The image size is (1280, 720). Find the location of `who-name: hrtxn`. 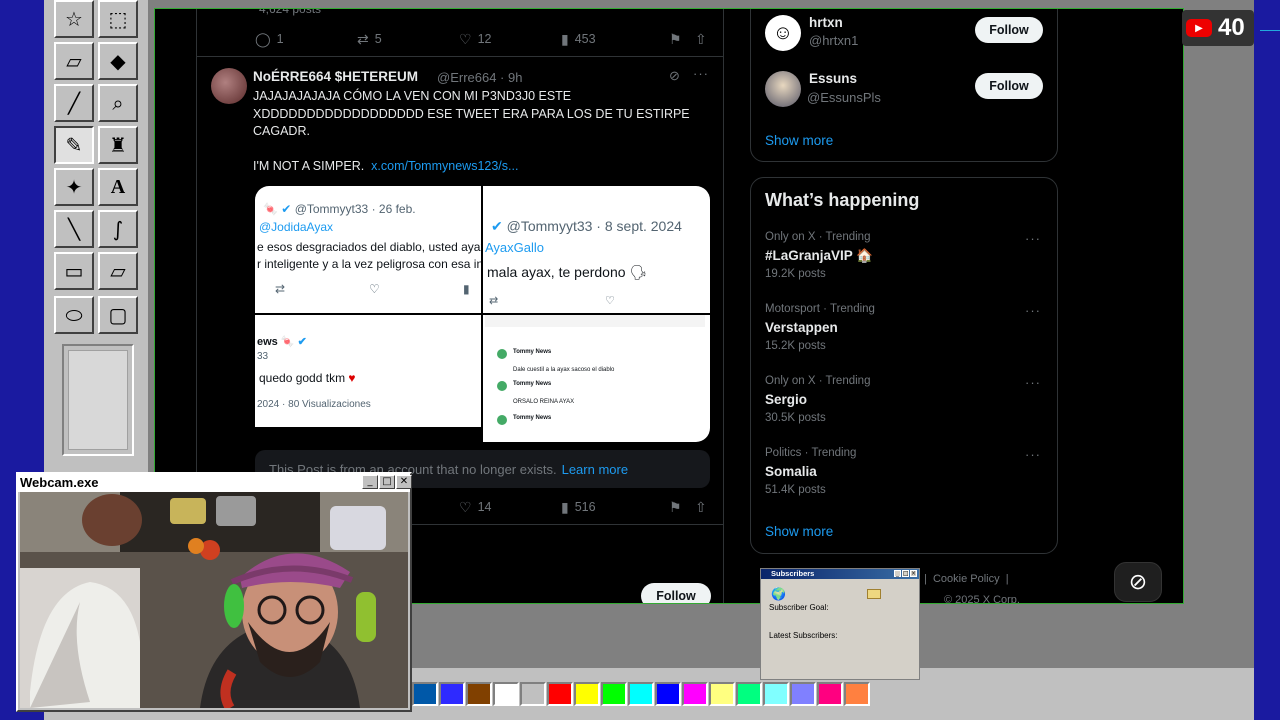

who-name: hrtxn is located at coordinates (826, 22).